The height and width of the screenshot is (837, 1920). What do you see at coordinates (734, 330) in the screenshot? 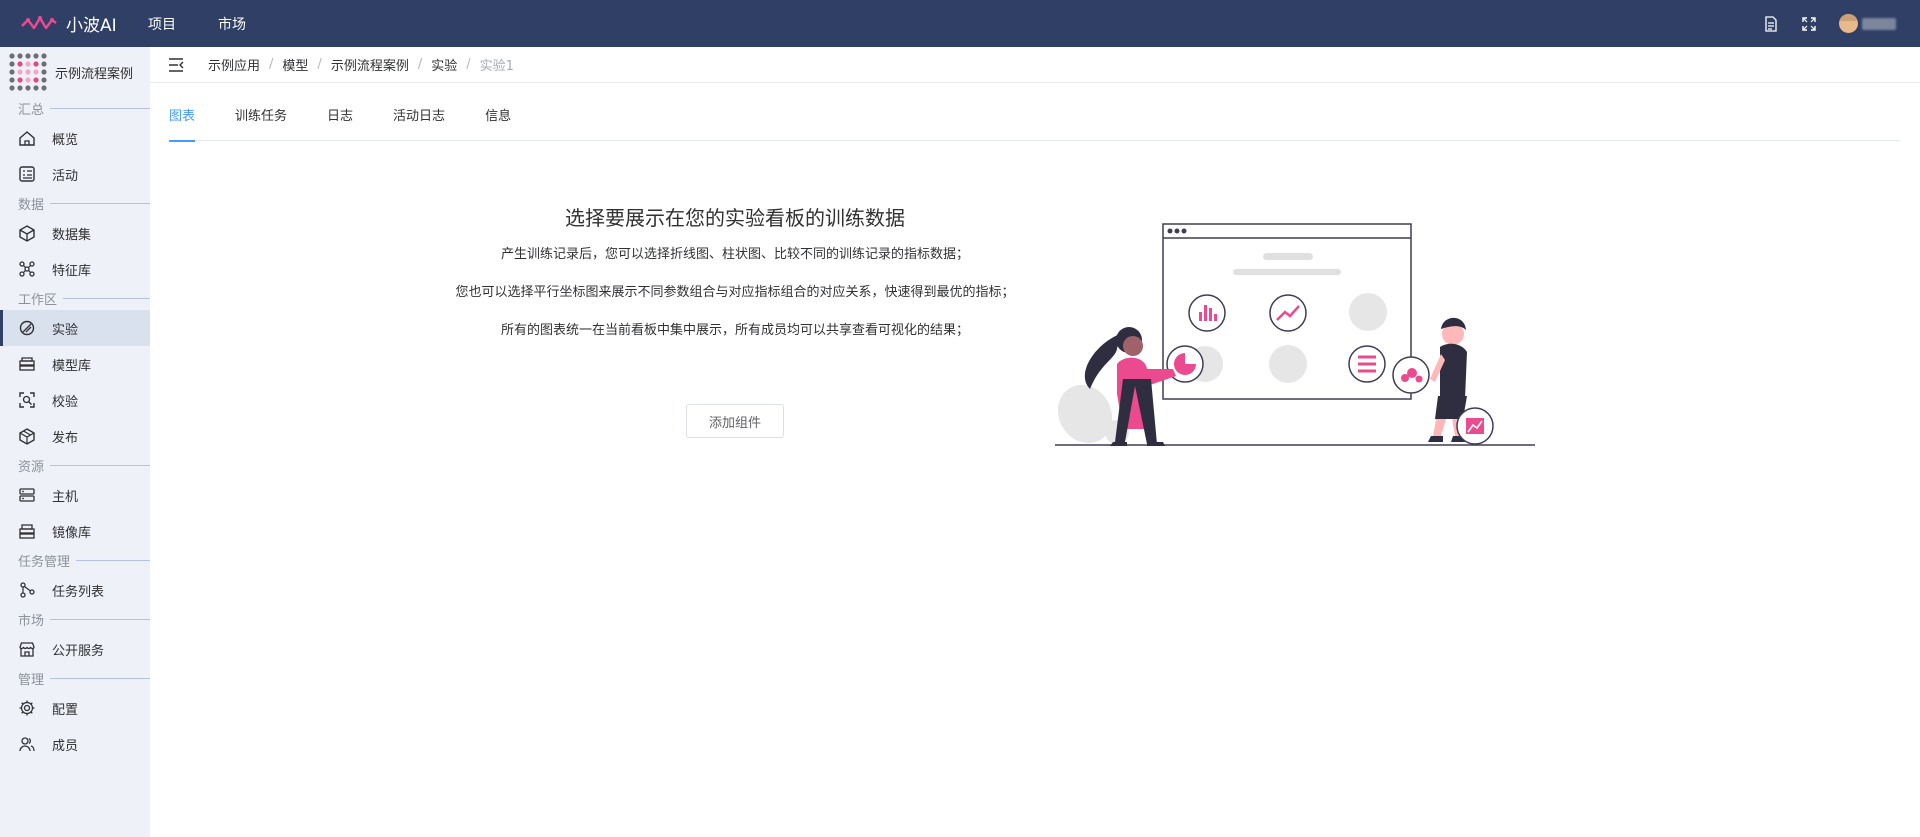
I see `empty-state-line-3: 所有的图表统一在当前看板中集中展示，所有成员均可以共享查看可视化的结果；` at bounding box center [734, 330].